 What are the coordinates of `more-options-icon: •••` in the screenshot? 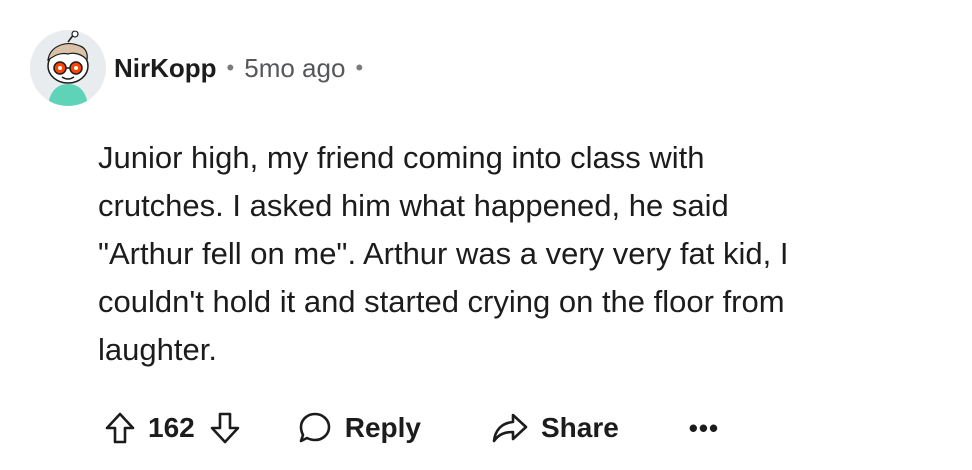 It's located at (704, 427).